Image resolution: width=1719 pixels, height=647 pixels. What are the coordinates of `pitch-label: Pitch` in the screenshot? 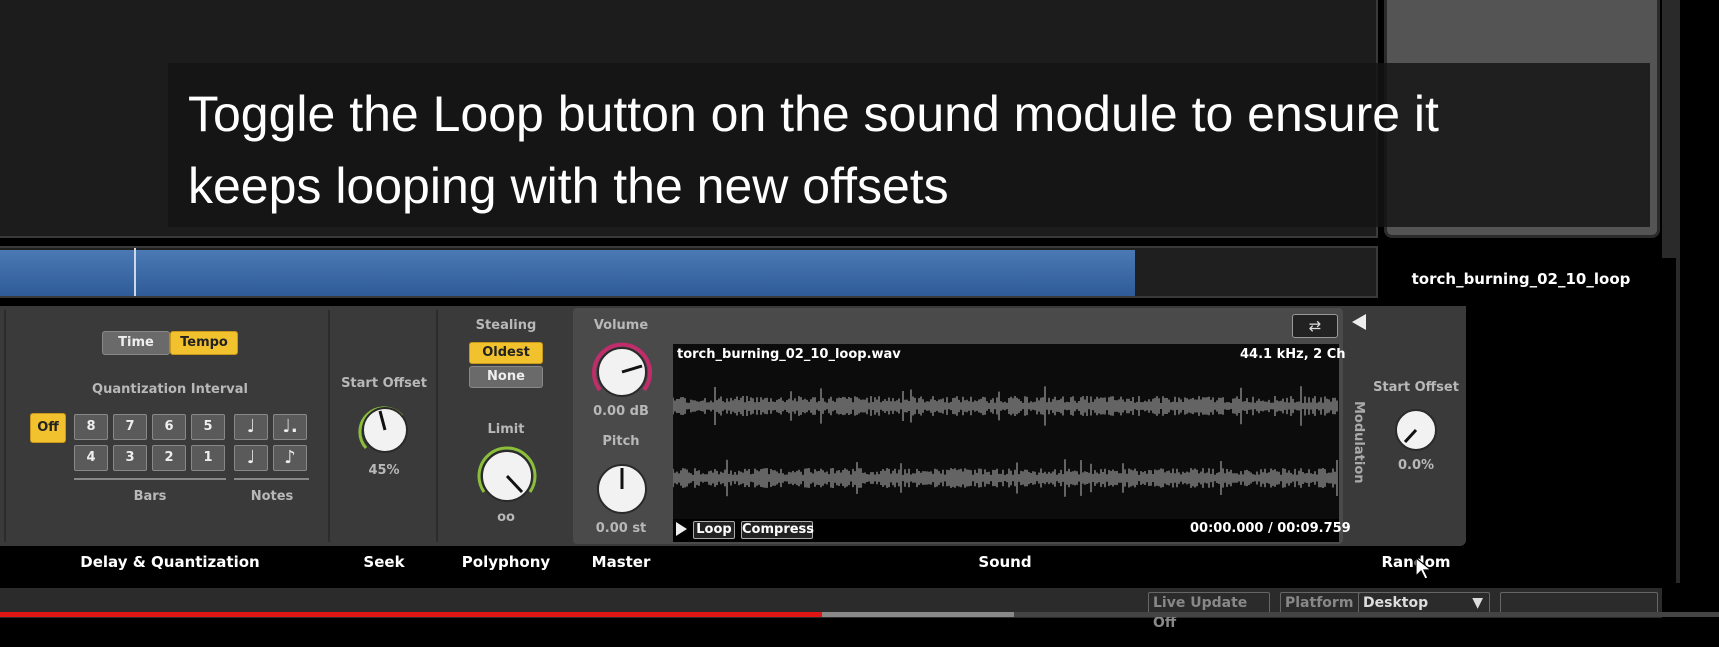 It's located at (621, 441).